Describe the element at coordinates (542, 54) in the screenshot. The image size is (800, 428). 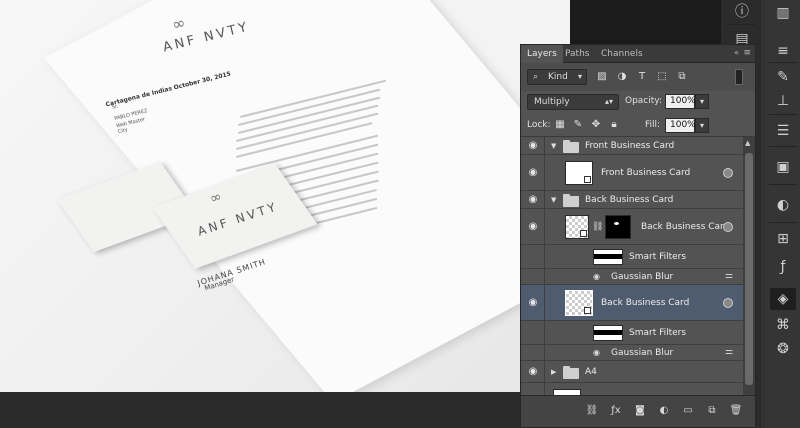
I see `tab-layers: Layers` at that location.